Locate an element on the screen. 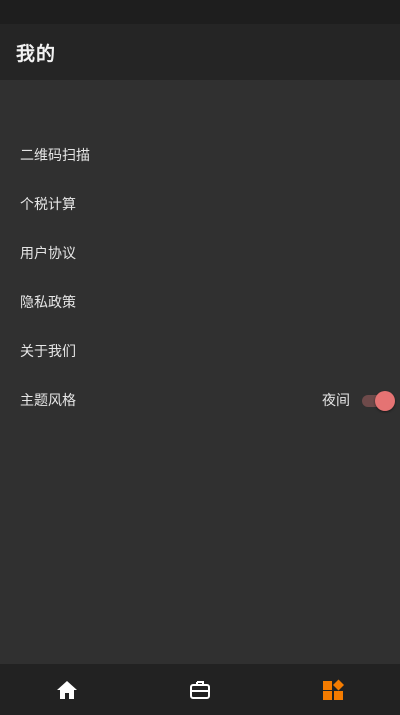 The width and height of the screenshot is (400, 715). briefcase-icon is located at coordinates (199, 689).